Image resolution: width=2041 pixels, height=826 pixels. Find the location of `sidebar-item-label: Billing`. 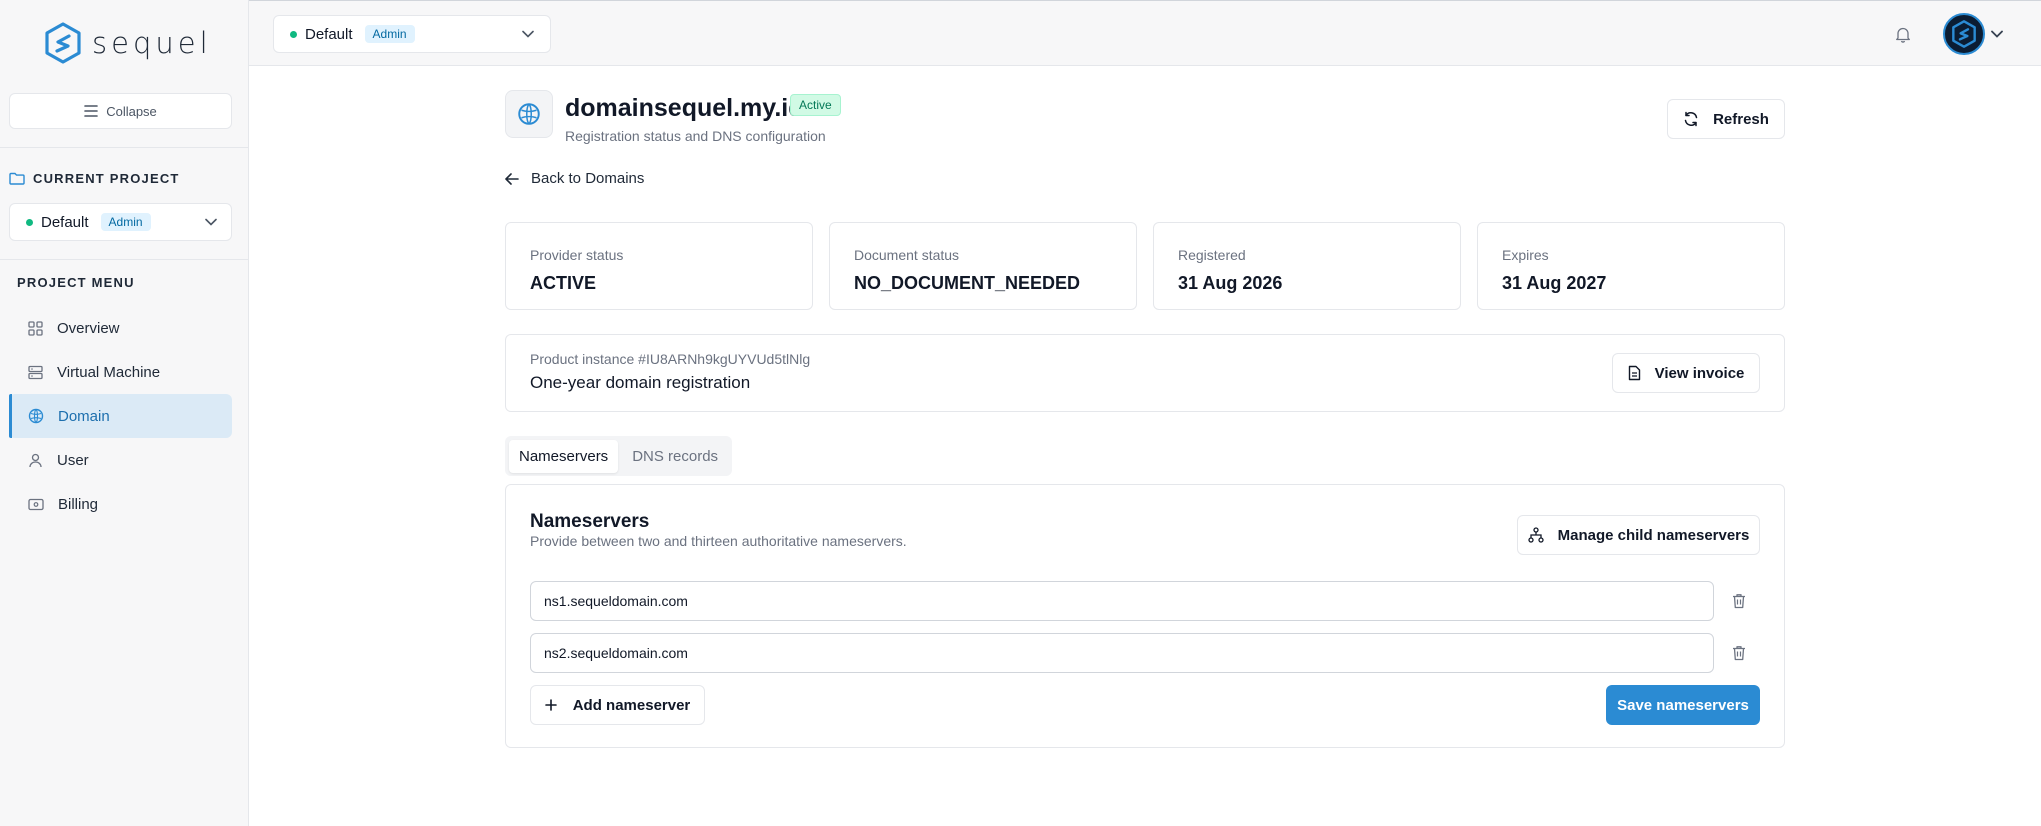

sidebar-item-label: Billing is located at coordinates (78, 504).